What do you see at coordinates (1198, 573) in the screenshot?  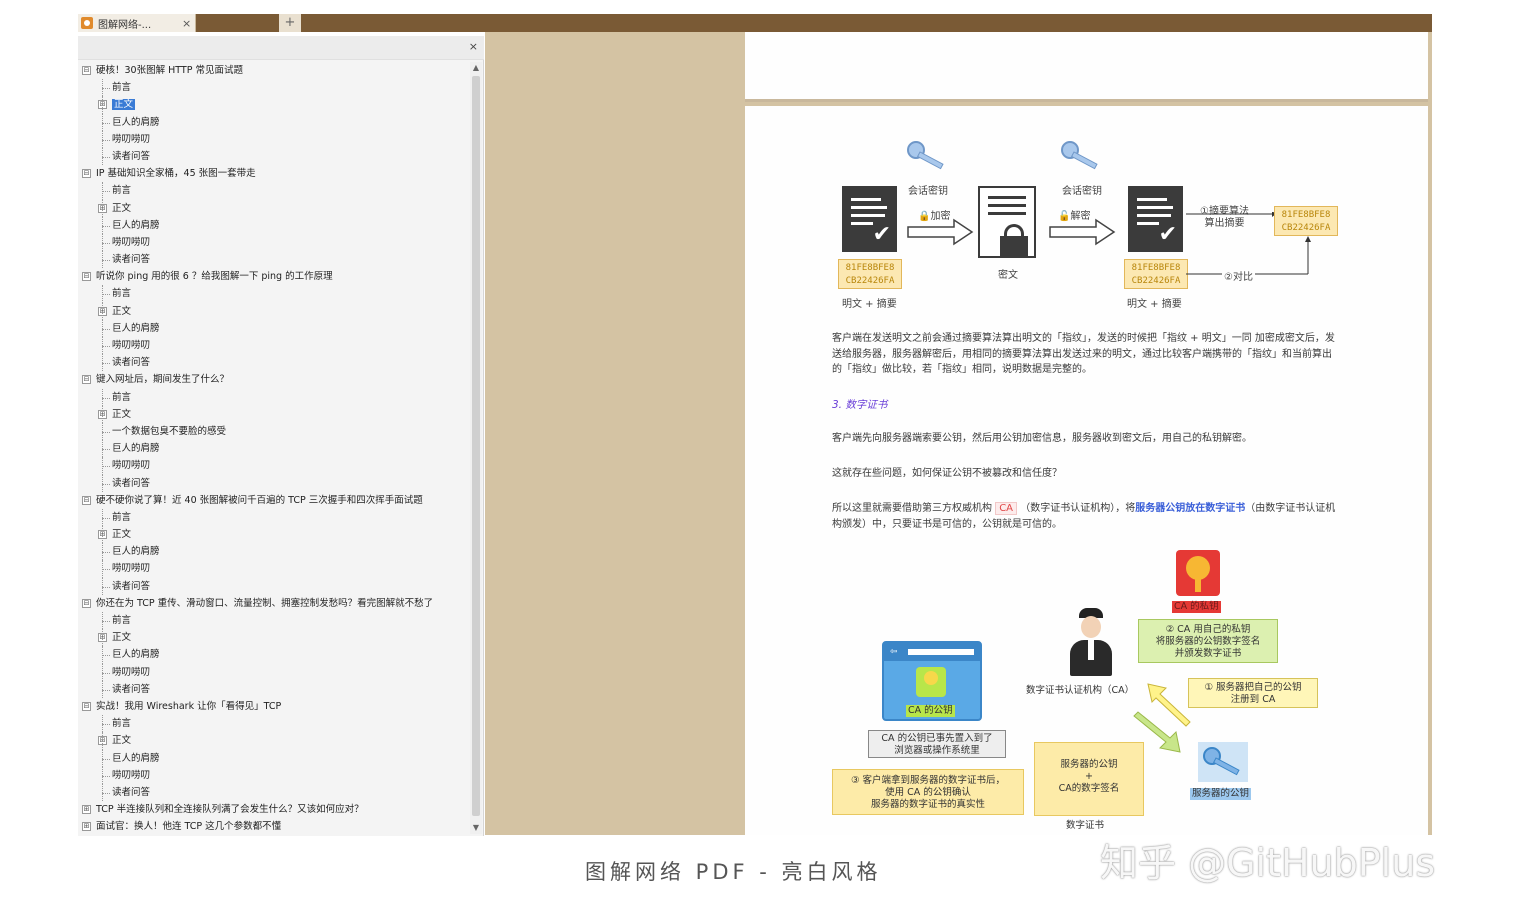 I see `ca-private-key-icon` at bounding box center [1198, 573].